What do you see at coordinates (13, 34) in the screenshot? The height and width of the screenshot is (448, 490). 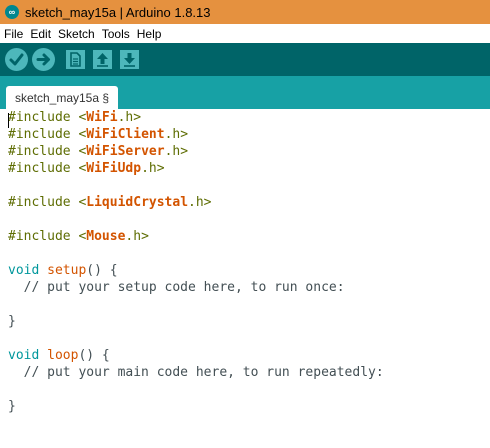 I see `menu-file: File` at bounding box center [13, 34].